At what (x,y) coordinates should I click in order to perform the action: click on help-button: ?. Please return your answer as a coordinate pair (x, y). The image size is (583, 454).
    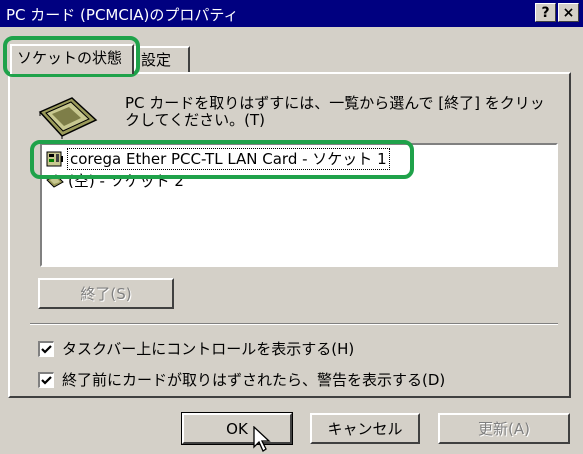
    Looking at the image, I should click on (545, 12).